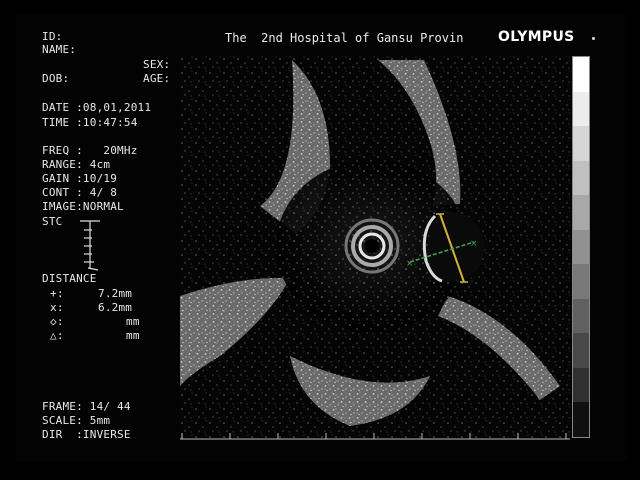 This screenshot has width=640, height=480. Describe the element at coordinates (115, 307) in the screenshot. I see `distance-value-x: 6.2mm` at that location.